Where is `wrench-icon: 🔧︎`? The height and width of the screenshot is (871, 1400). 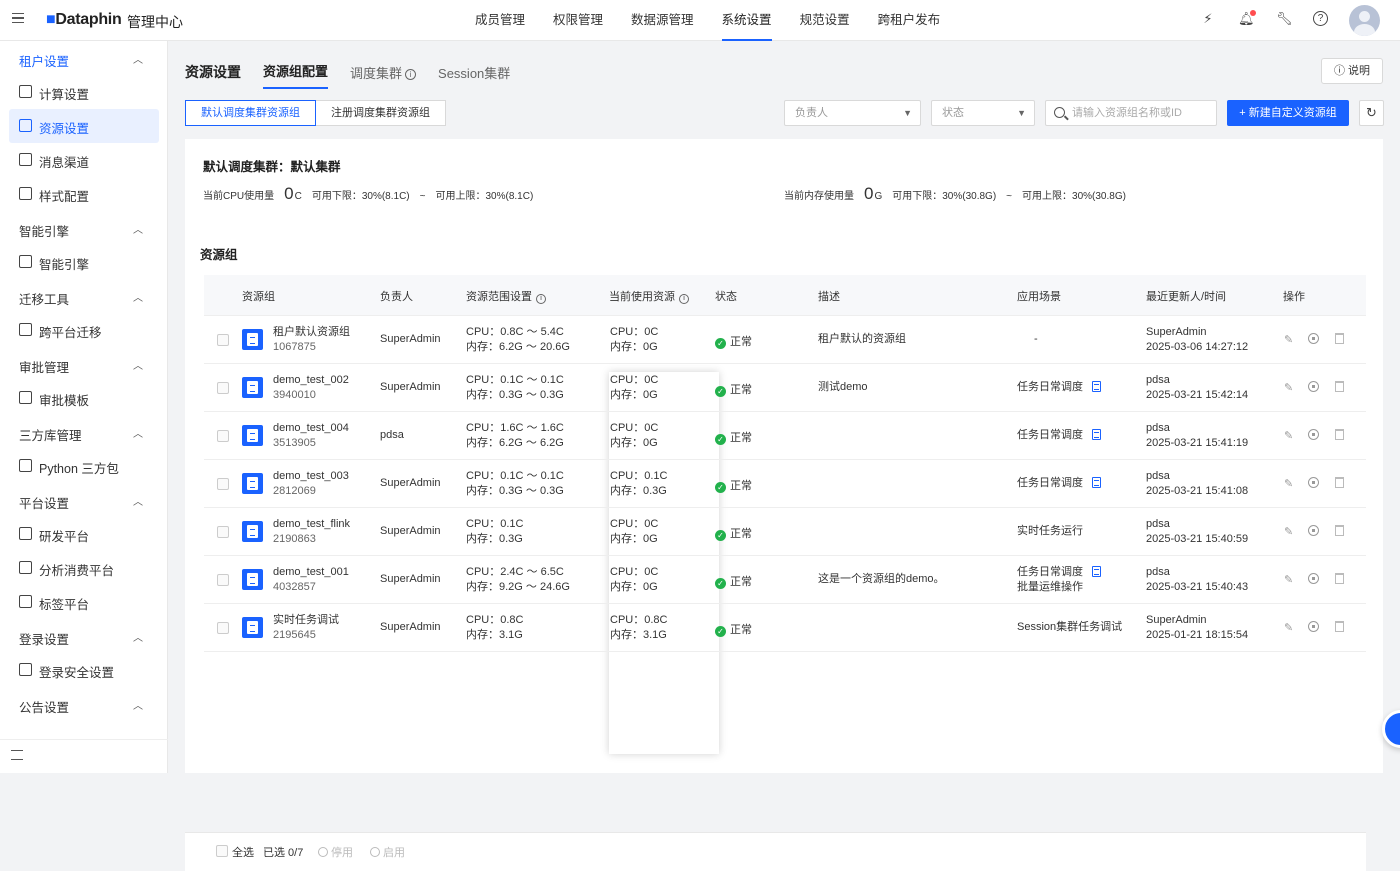 wrench-icon: 🔧︎ is located at coordinates (1284, 19).